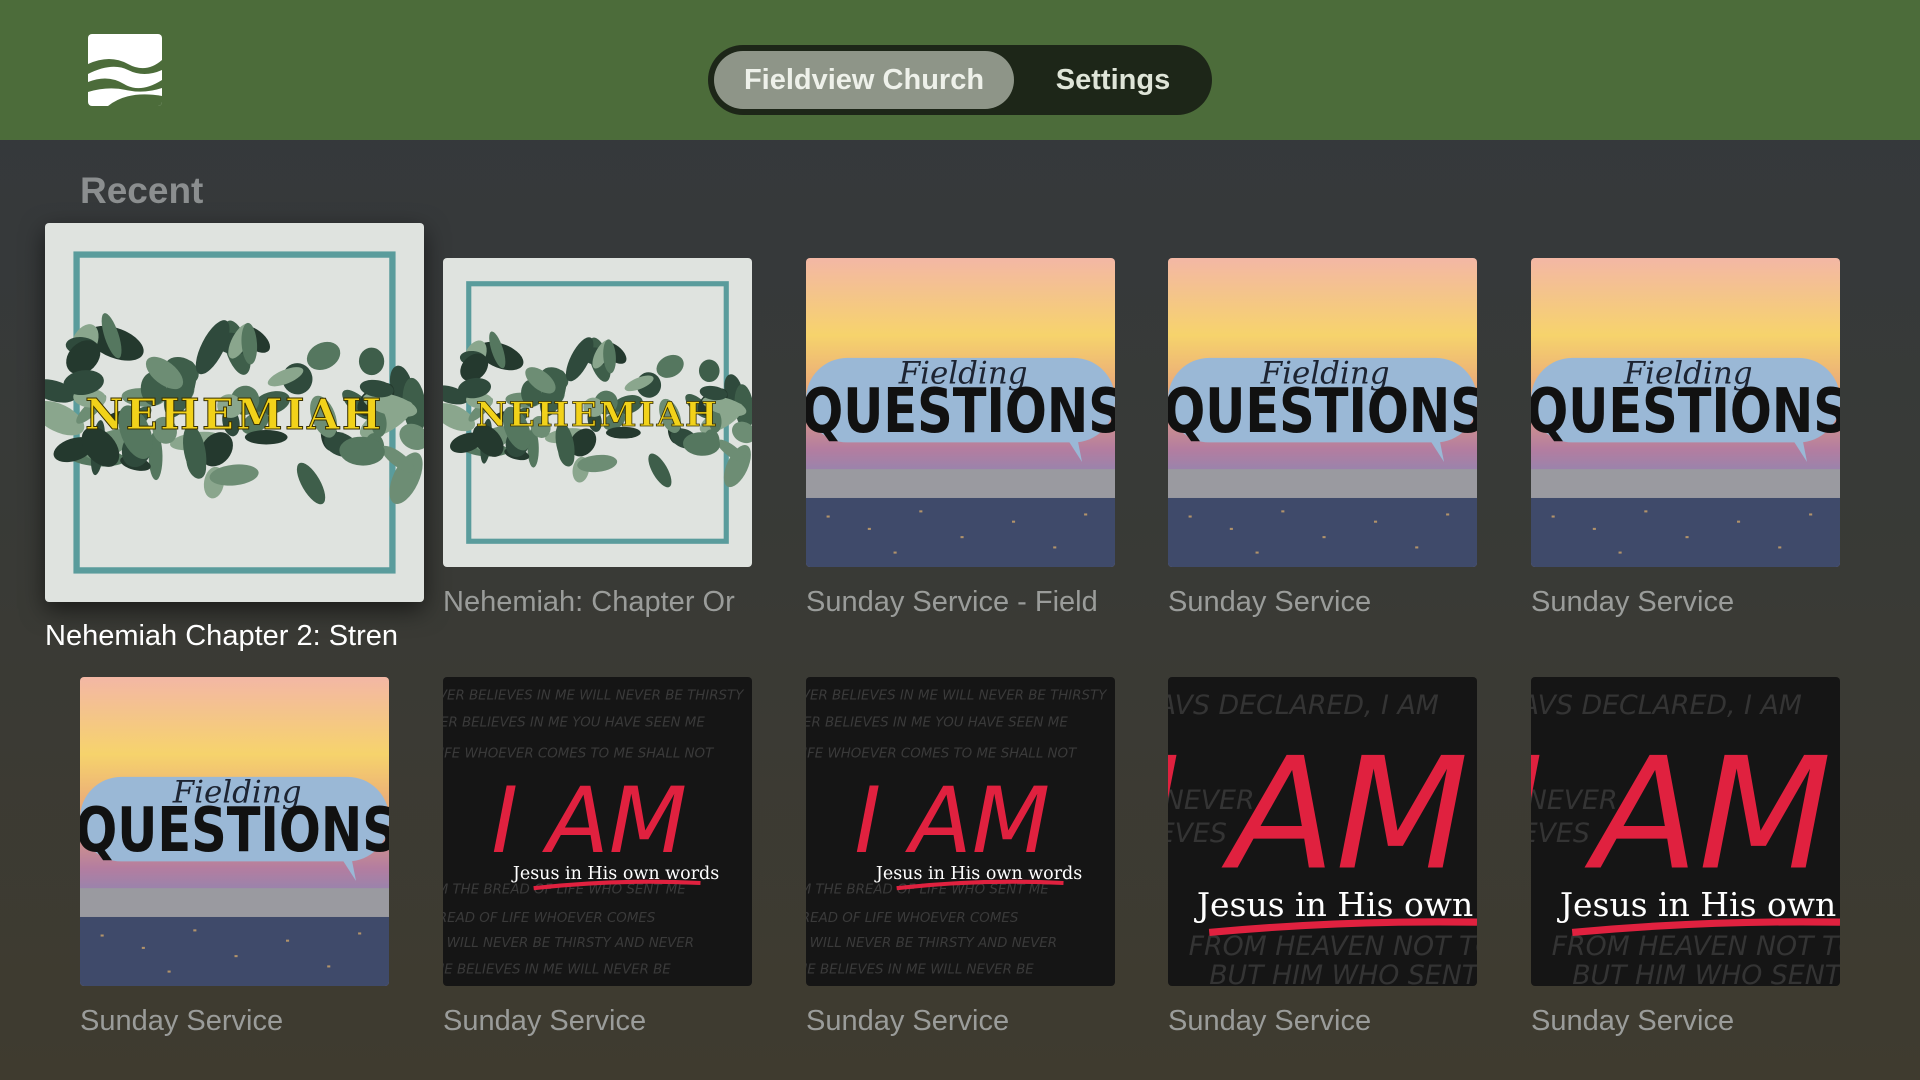 This screenshot has height=1080, width=1920. What do you see at coordinates (142, 190) in the screenshot?
I see `section-title-recent: Recent` at bounding box center [142, 190].